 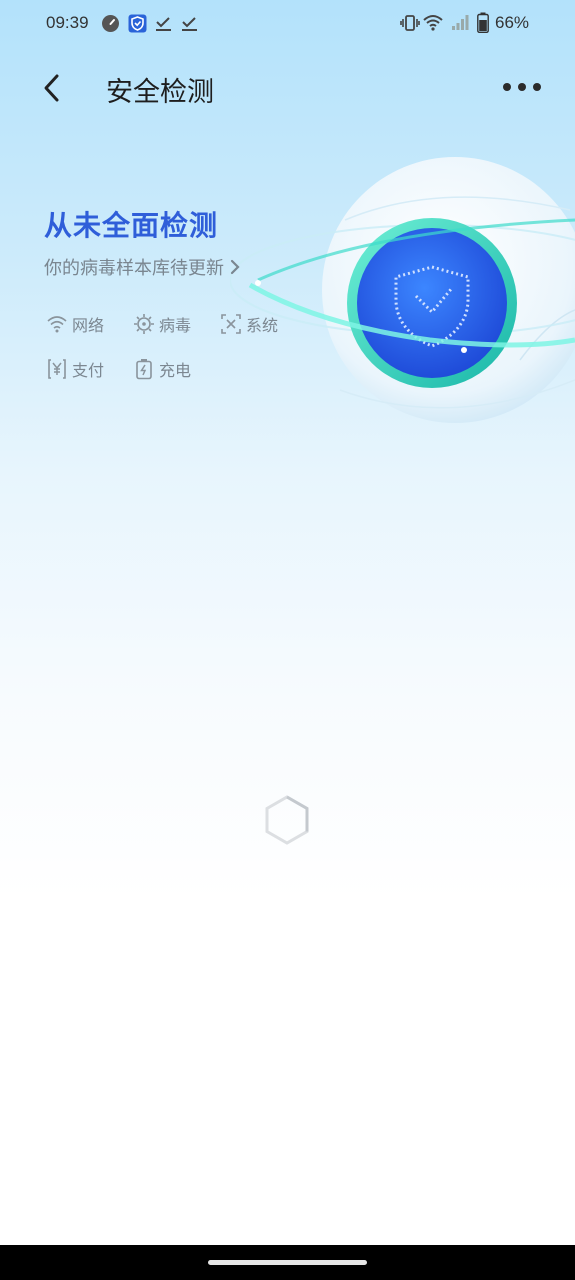 I want to click on check-item-payment: 支付, so click(x=75, y=369).